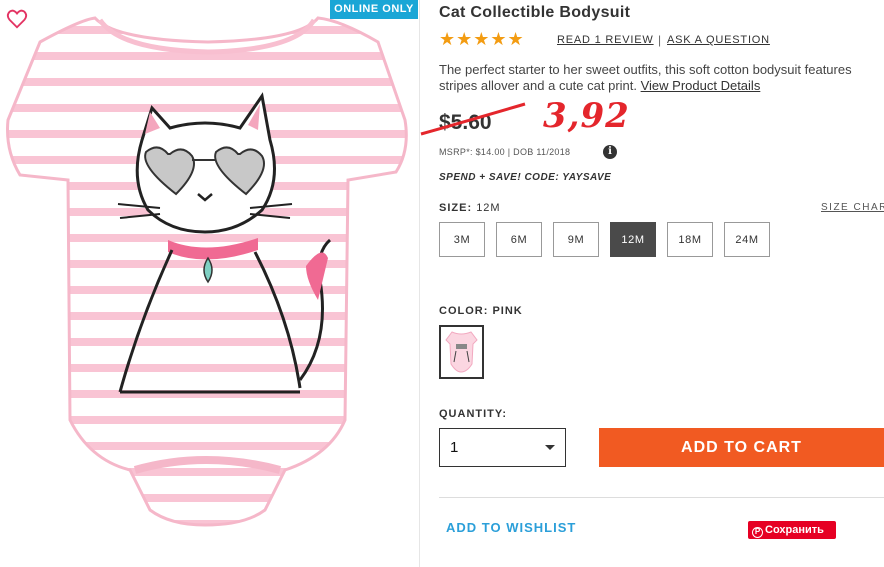 This screenshot has height=567, width=884. I want to click on quantity-label: QUANTITY:, so click(473, 414).